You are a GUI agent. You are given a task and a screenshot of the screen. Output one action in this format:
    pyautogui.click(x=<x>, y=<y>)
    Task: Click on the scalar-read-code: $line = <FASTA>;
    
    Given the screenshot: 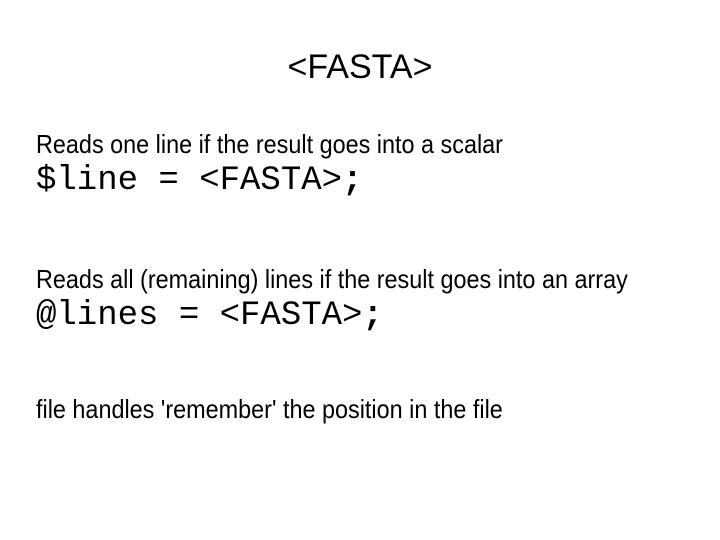 What is the action you would take?
    pyautogui.click(x=360, y=181)
    